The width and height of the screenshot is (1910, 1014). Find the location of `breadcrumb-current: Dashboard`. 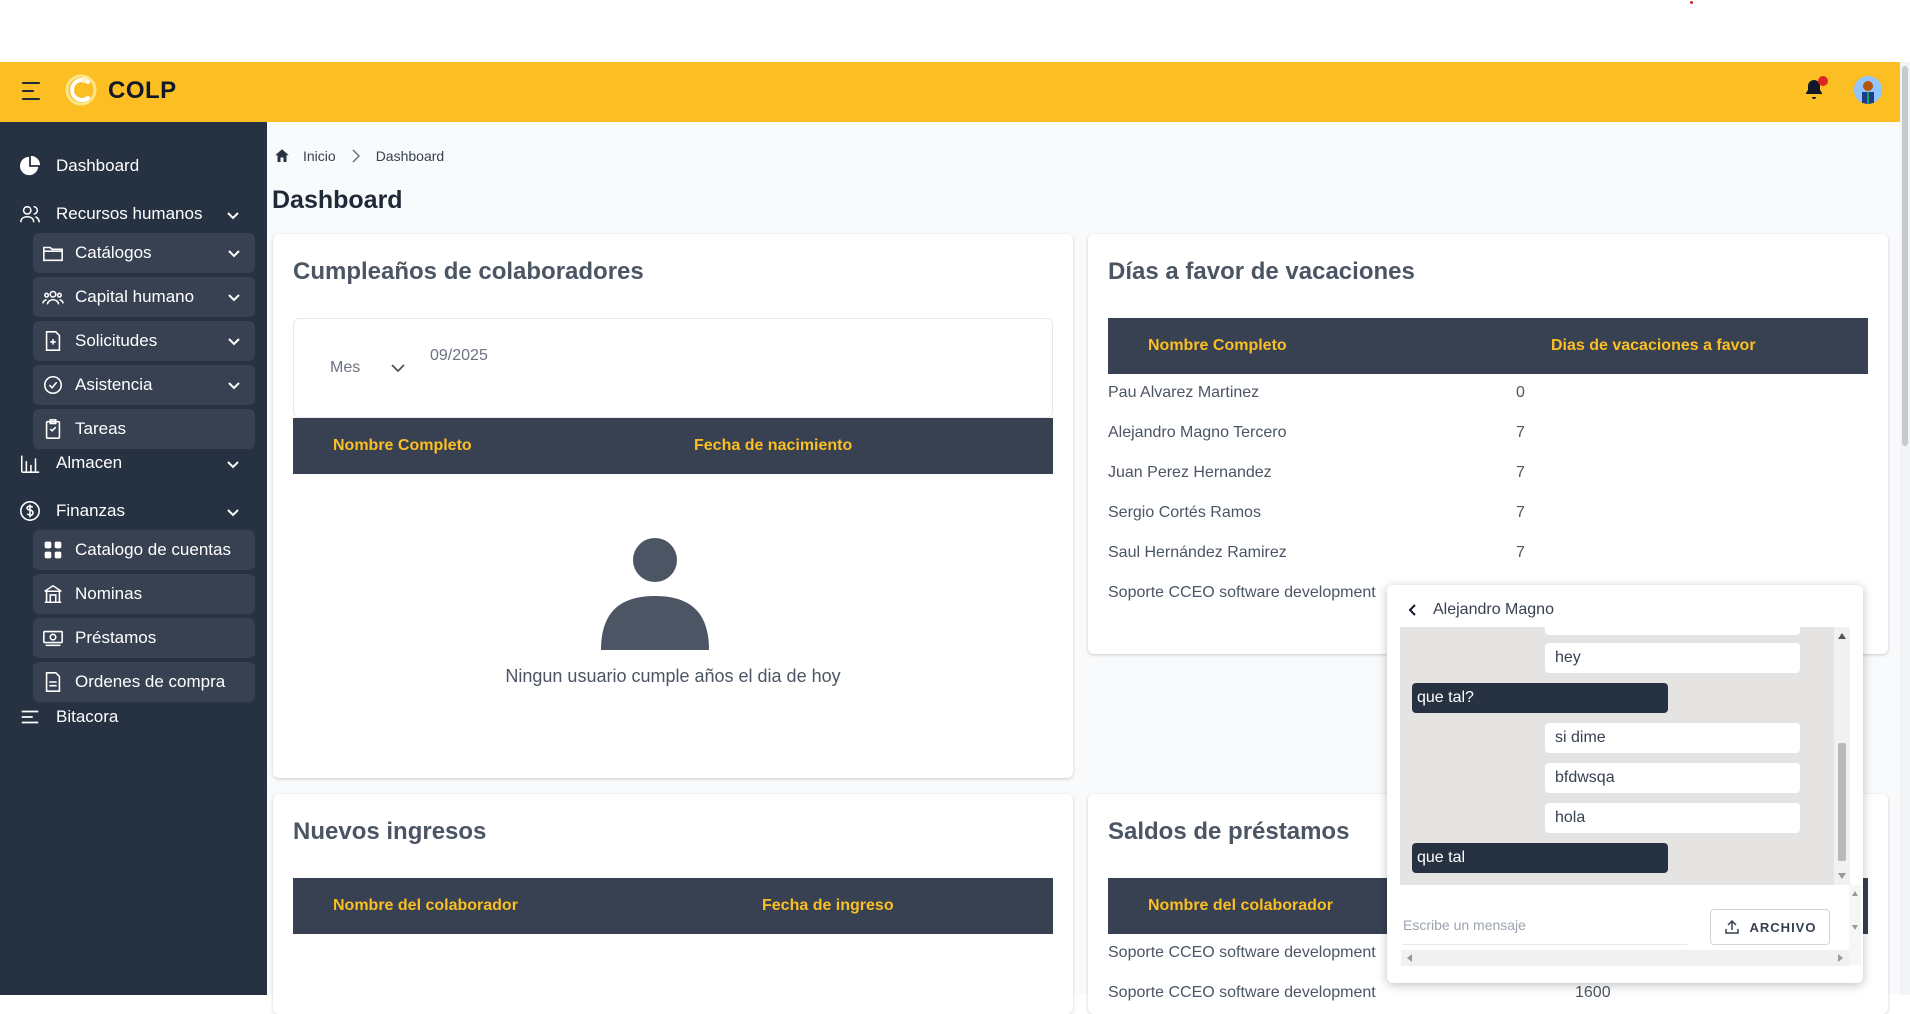

breadcrumb-current: Dashboard is located at coordinates (410, 156).